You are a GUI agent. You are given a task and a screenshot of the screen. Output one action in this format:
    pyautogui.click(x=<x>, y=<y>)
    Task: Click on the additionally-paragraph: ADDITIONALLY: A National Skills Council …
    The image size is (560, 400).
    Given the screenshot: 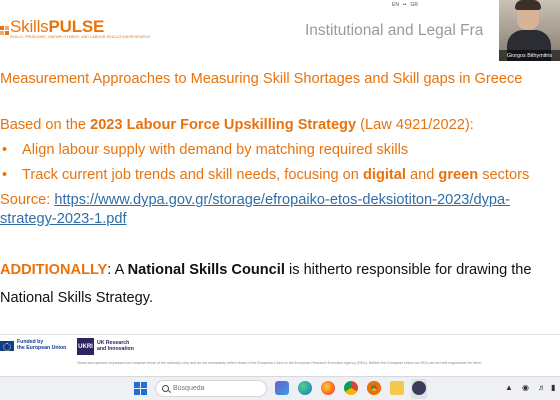 What is the action you would take?
    pyautogui.click(x=266, y=270)
    